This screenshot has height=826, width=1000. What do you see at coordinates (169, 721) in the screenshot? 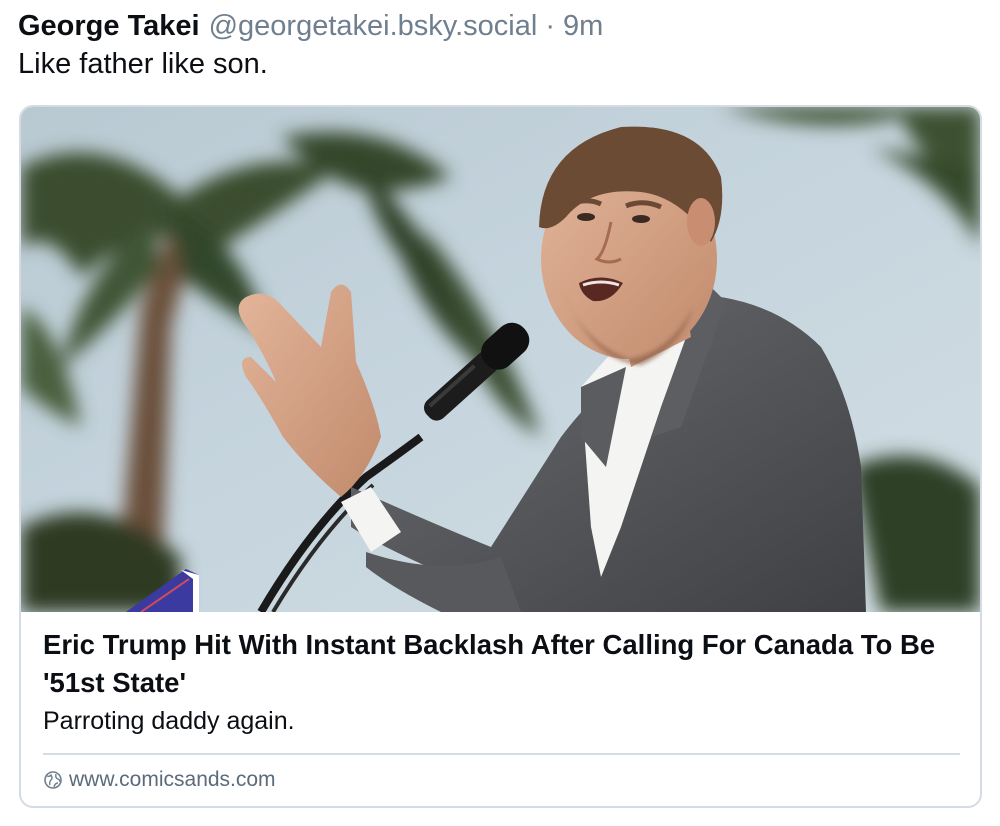
I see `link-card-description: Parroting daddy again.` at bounding box center [169, 721].